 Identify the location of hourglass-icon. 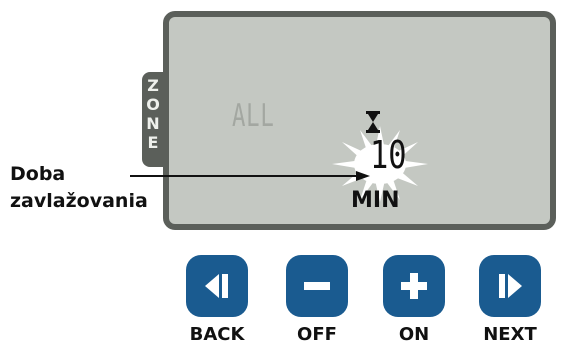
(373, 122).